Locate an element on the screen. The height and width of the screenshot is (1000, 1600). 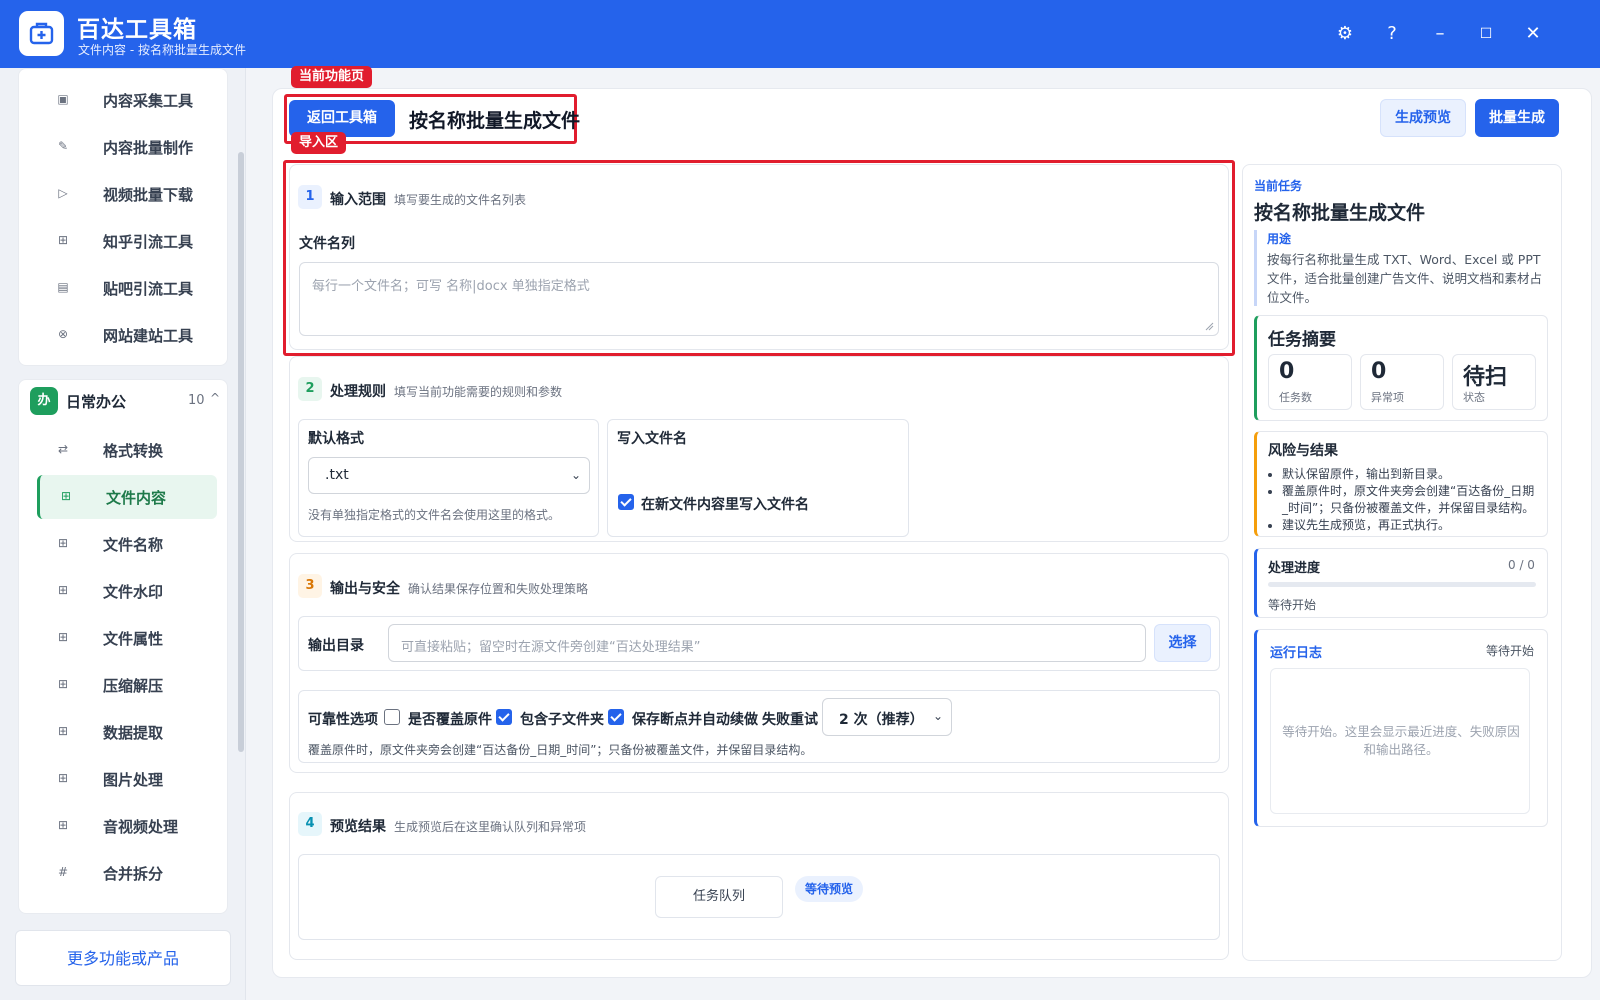
app-subtitle: 文件内容 - 按名称批量生成文件 is located at coordinates (162, 50).